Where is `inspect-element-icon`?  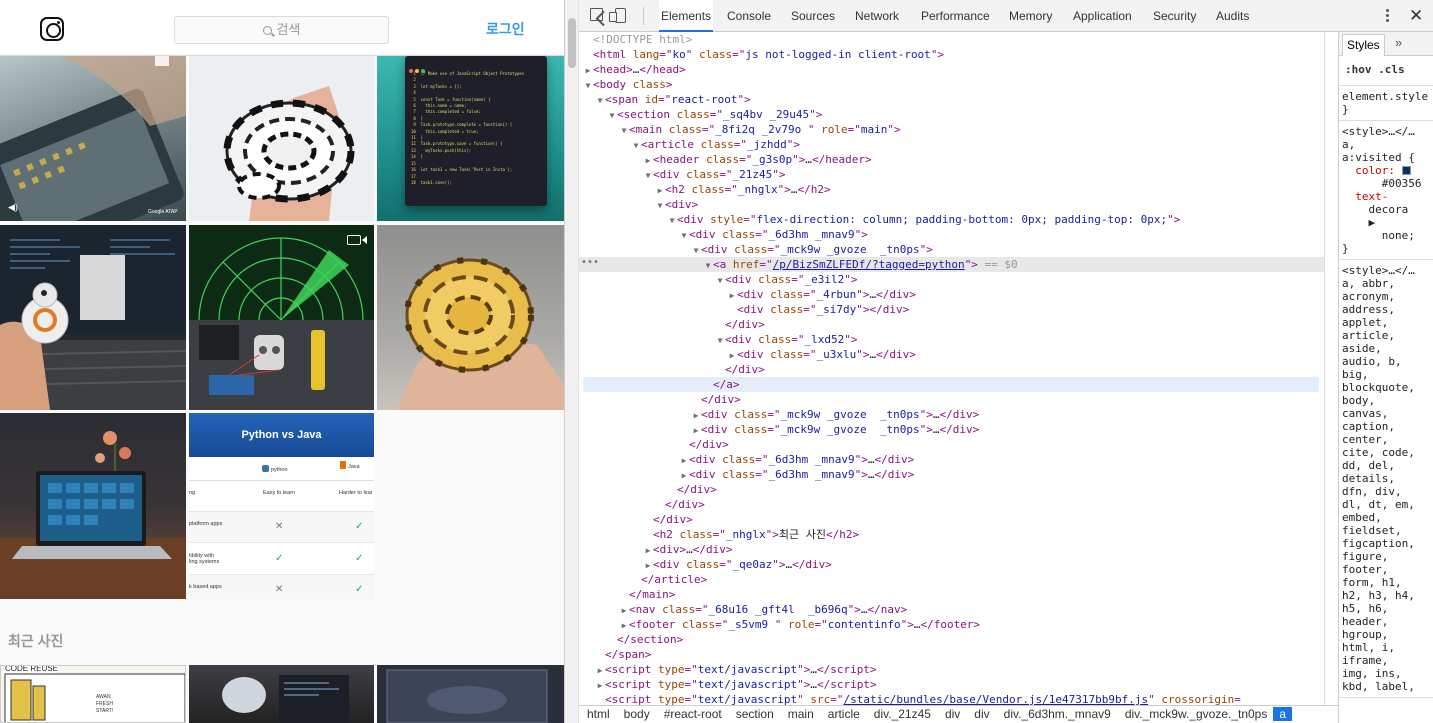 inspect-element-icon is located at coordinates (596, 14).